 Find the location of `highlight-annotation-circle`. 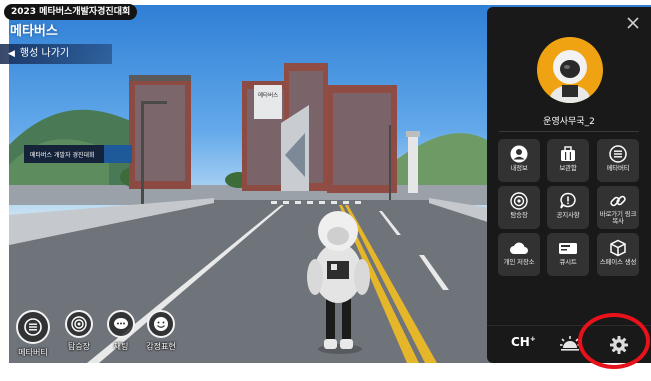

highlight-annotation-circle is located at coordinates (614, 341).